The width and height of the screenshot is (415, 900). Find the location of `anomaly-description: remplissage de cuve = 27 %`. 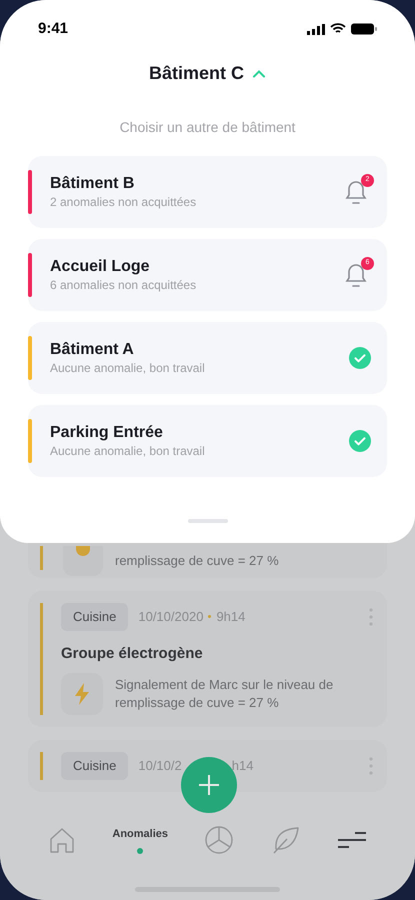

anomaly-description: remplissage de cuve = 27 % is located at coordinates (197, 561).